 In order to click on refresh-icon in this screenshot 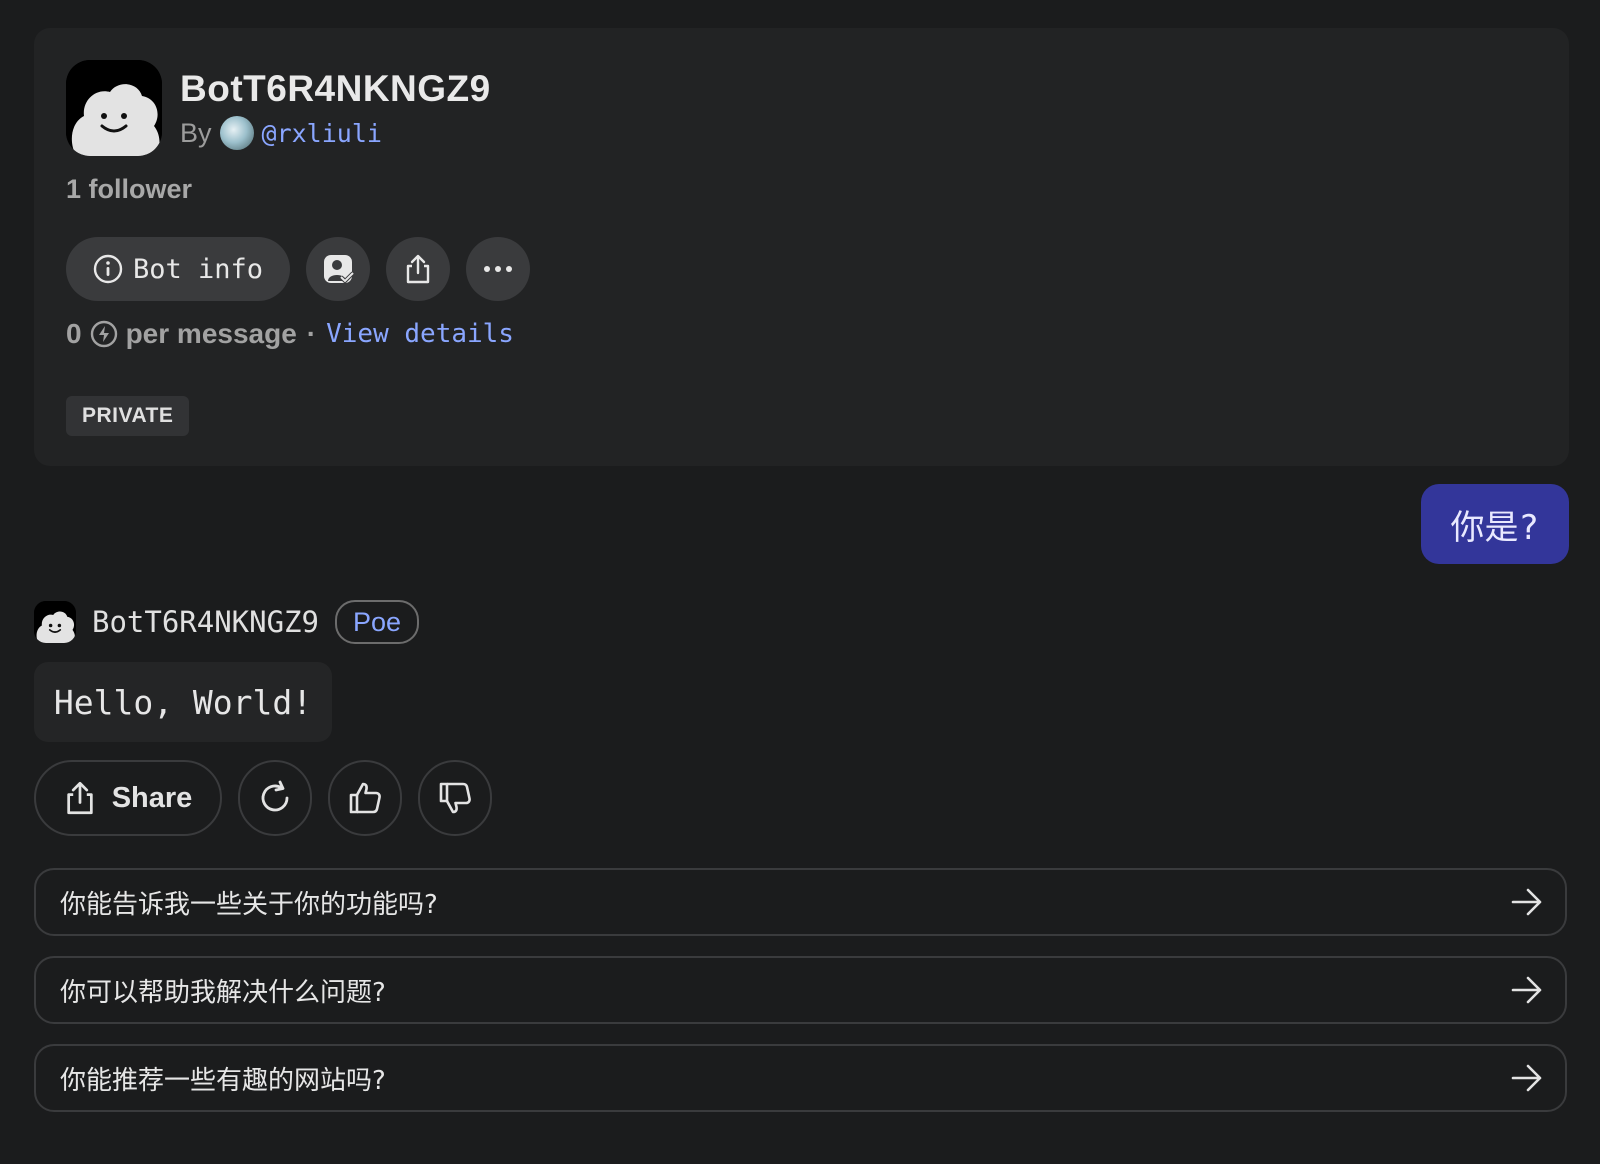, I will do `click(275, 796)`.